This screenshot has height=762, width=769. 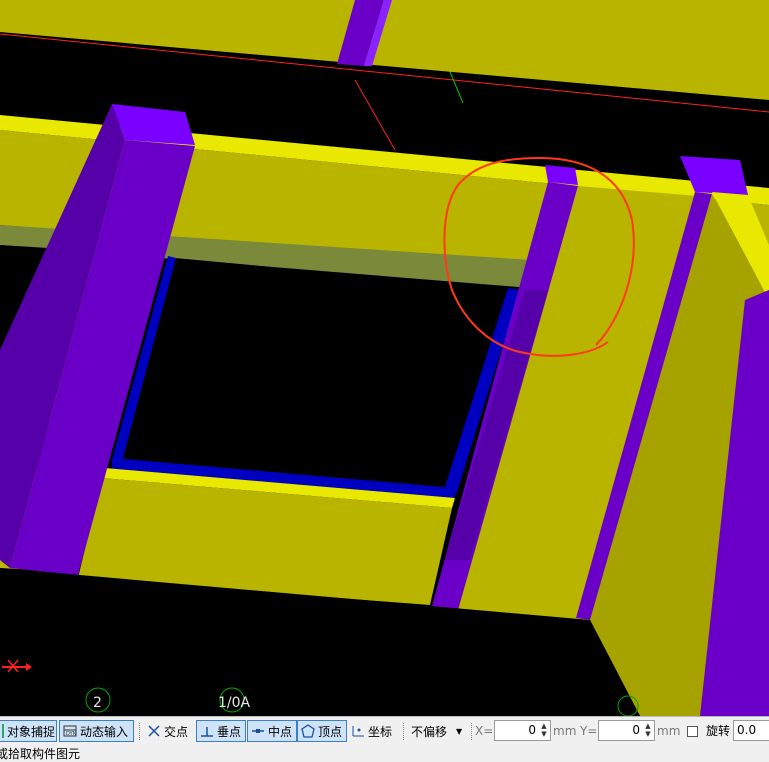 I want to click on dynamic-input-button: DYN 动态输入, so click(x=96, y=731).